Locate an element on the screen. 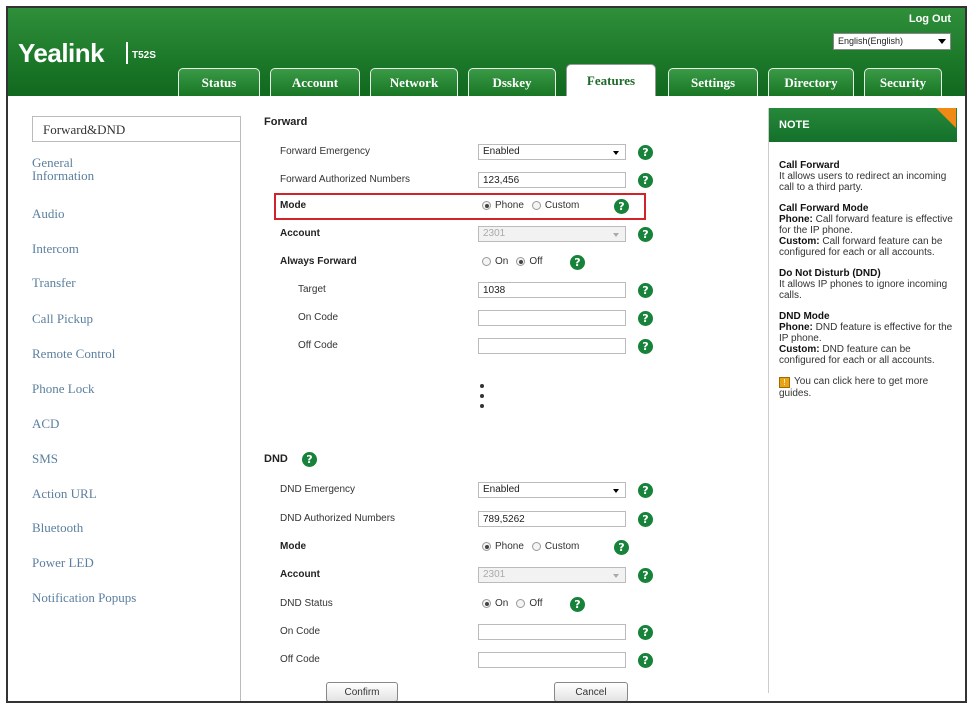  forward-authorized-input is located at coordinates (552, 180).